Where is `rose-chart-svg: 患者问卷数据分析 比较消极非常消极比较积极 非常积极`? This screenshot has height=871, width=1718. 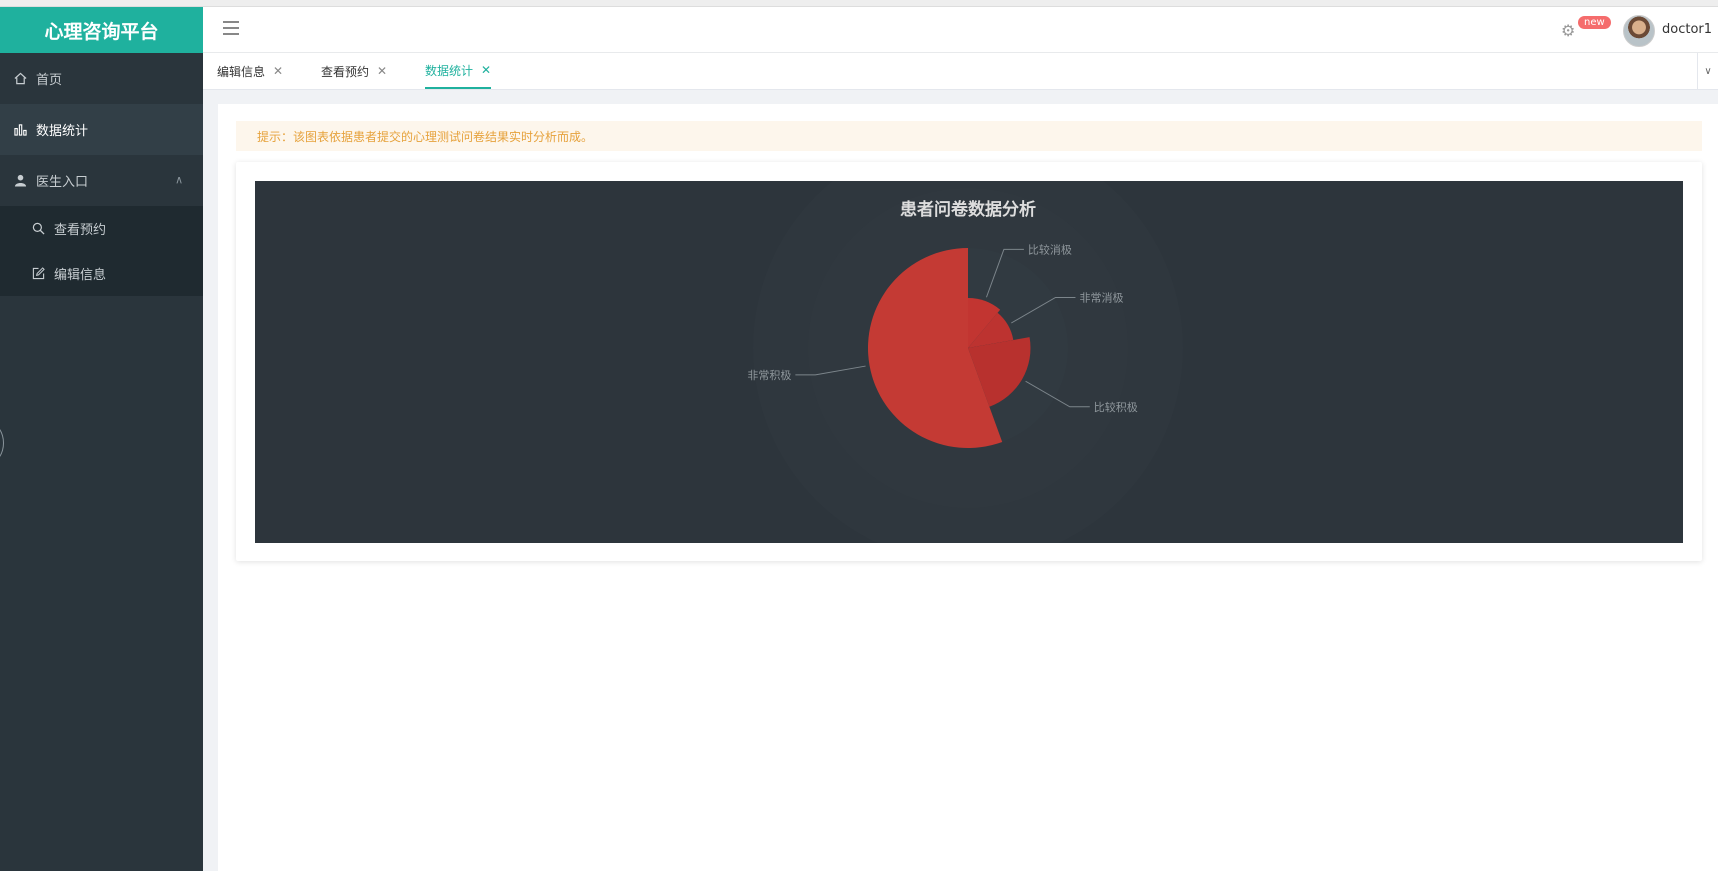
rose-chart-svg: 患者问卷数据分析 比较消极非常消极比较积极 非常积极 is located at coordinates (965, 362).